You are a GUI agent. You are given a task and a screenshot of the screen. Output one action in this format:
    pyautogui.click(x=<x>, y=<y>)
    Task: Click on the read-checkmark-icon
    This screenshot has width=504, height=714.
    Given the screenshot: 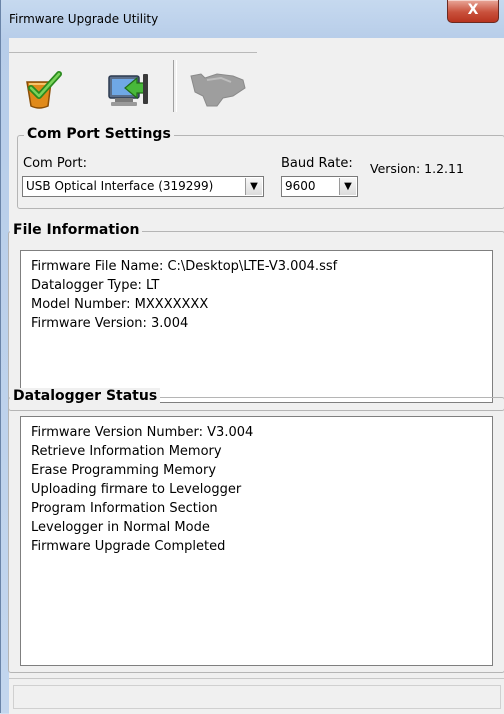 What is the action you would take?
    pyautogui.click(x=44, y=90)
    